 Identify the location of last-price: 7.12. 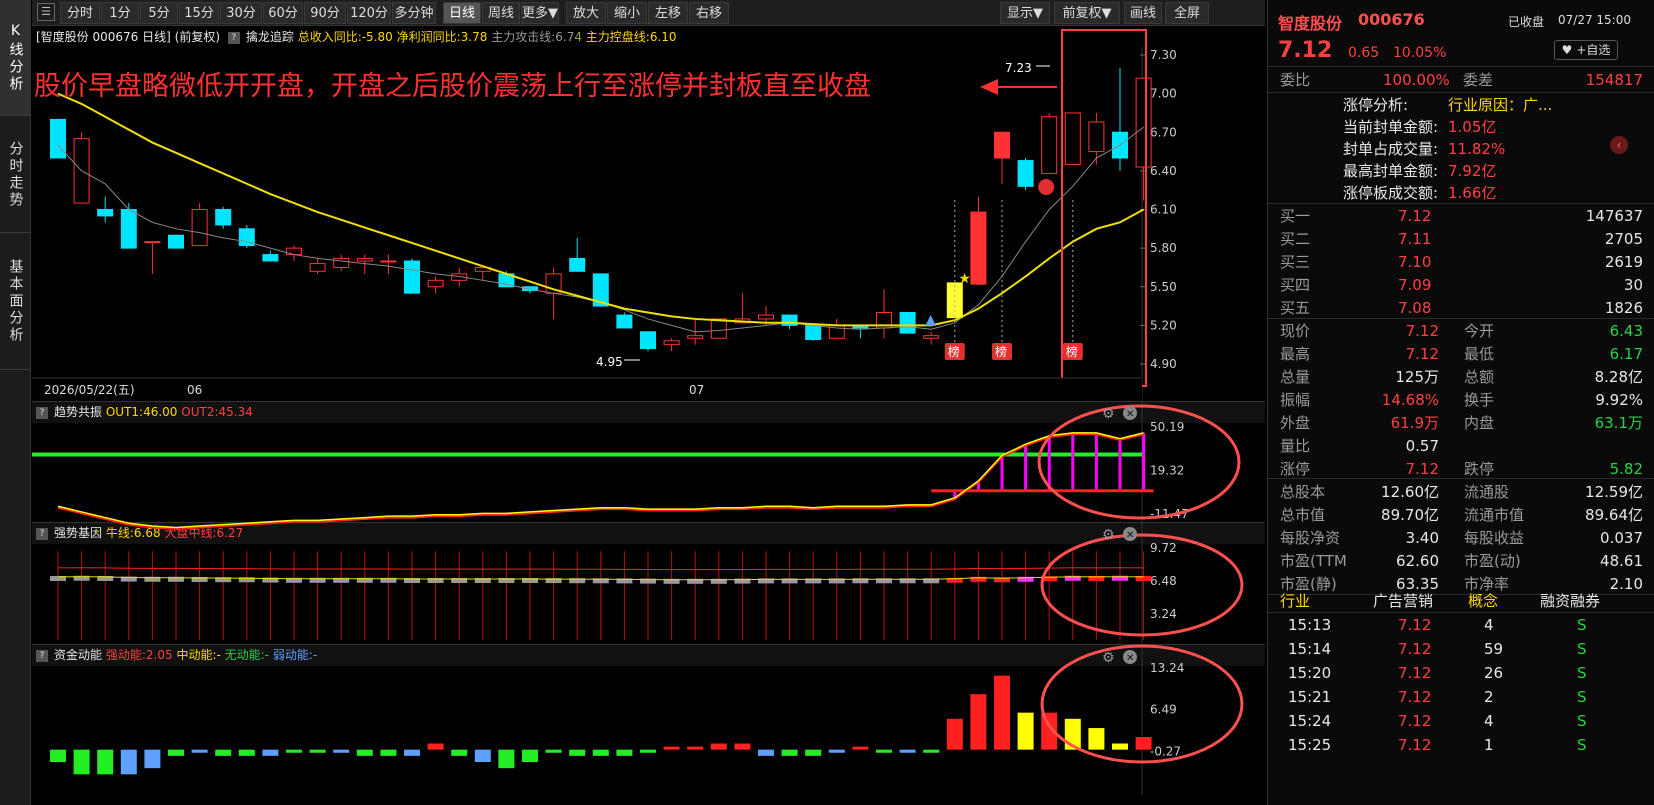
(1305, 50).